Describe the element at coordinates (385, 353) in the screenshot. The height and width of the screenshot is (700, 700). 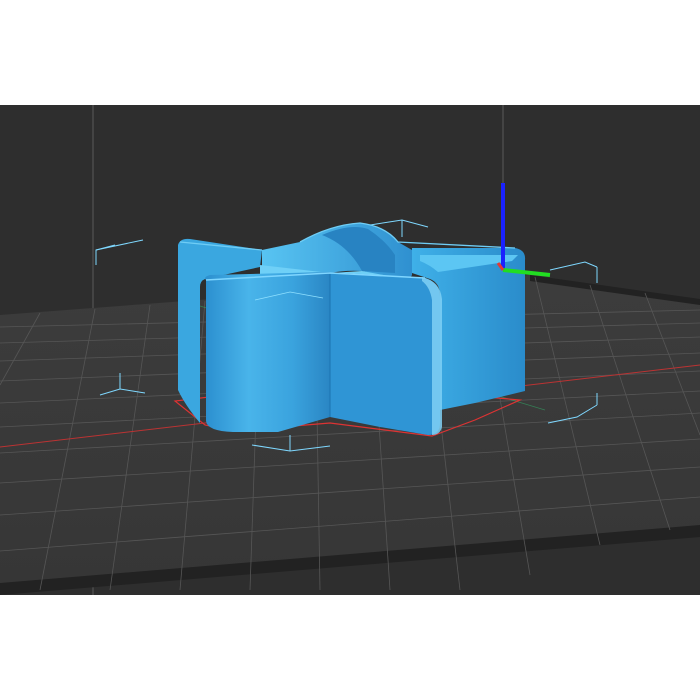
I see `model-front-right-wall` at that location.